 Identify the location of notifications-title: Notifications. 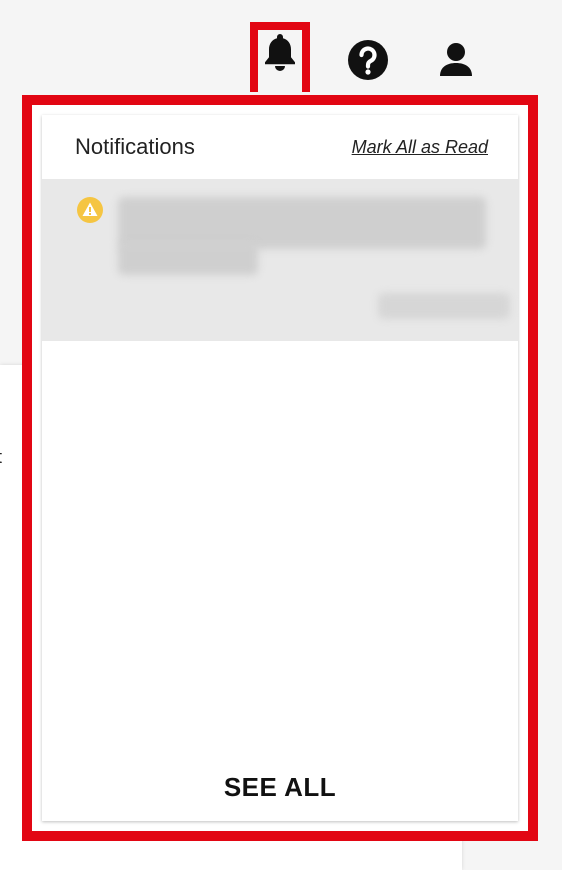
(135, 146).